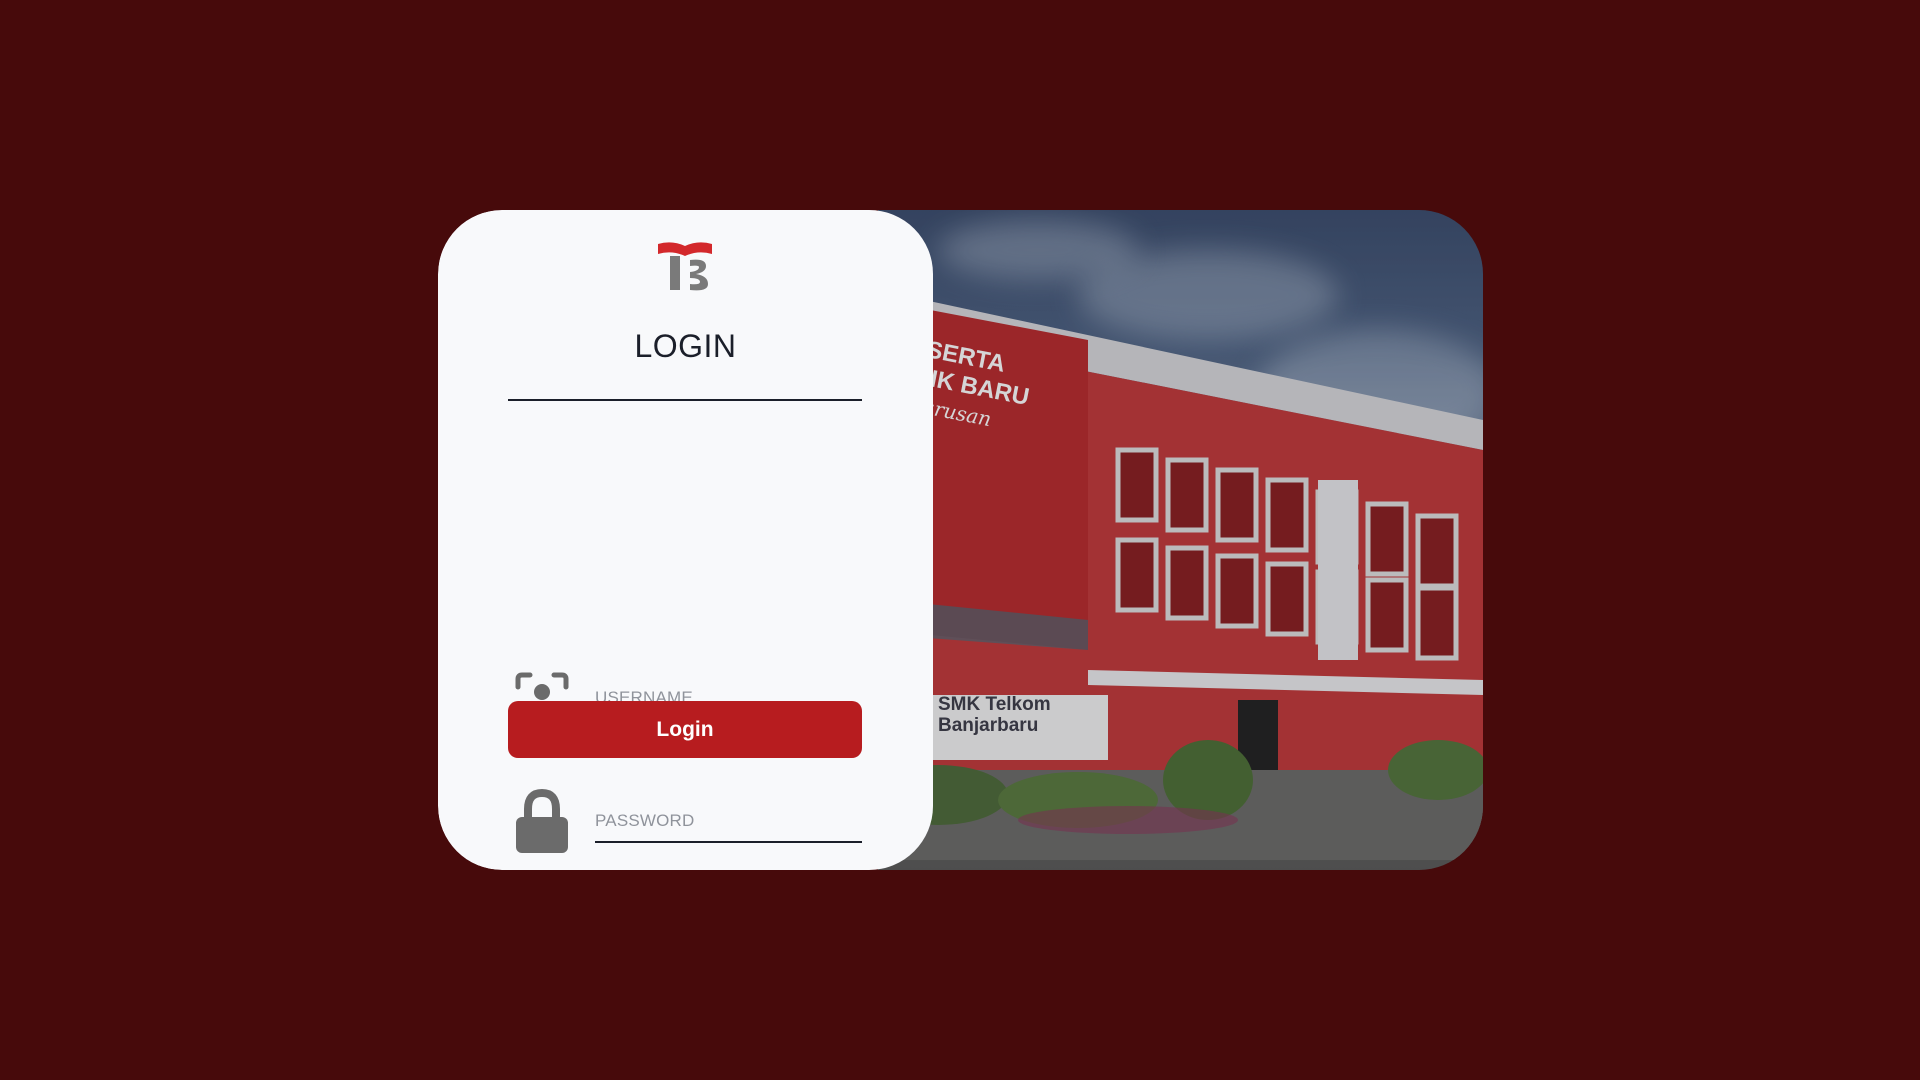 The width and height of the screenshot is (1920, 1080). What do you see at coordinates (685, 346) in the screenshot?
I see `page-title: LOGIN` at bounding box center [685, 346].